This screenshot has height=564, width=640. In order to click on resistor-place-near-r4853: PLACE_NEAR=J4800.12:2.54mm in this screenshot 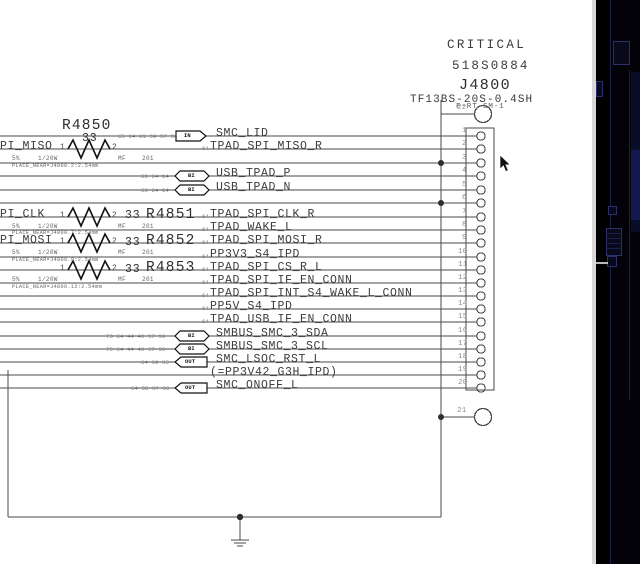, I will do `click(57, 287)`.